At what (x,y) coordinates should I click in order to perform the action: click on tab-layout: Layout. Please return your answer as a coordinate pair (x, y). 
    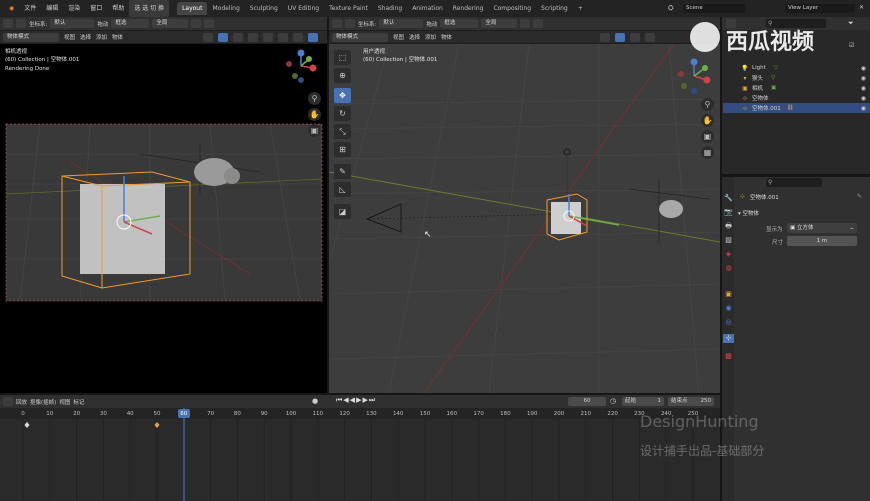
    Looking at the image, I should click on (192, 8).